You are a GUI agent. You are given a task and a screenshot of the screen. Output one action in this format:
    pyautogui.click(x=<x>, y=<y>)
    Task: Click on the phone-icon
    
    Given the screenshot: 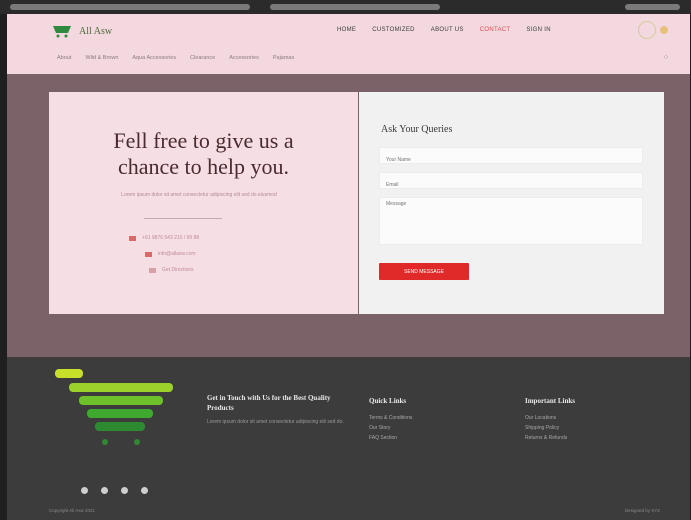 What is the action you would take?
    pyautogui.click(x=132, y=238)
    